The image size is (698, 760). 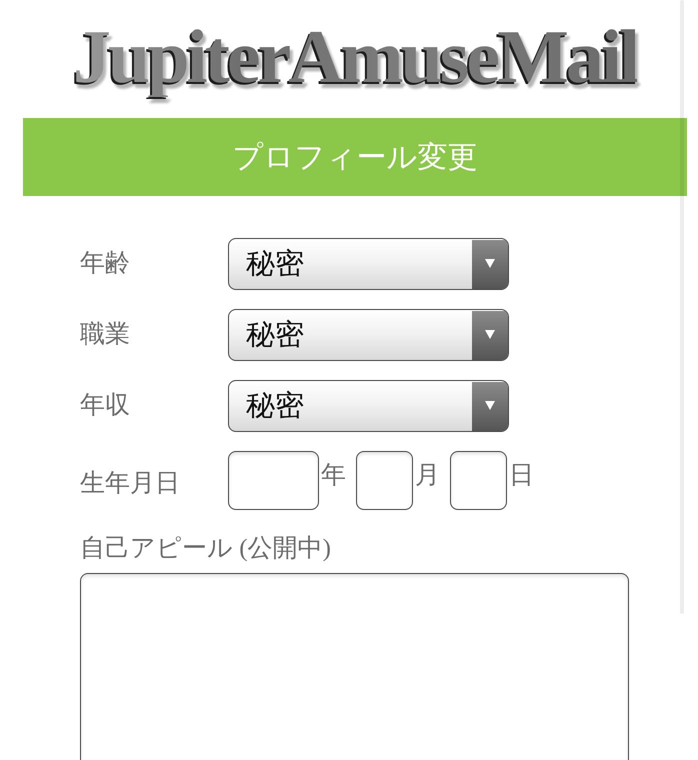 I want to click on field-label: 自己アピール (公開中), so click(x=205, y=549).